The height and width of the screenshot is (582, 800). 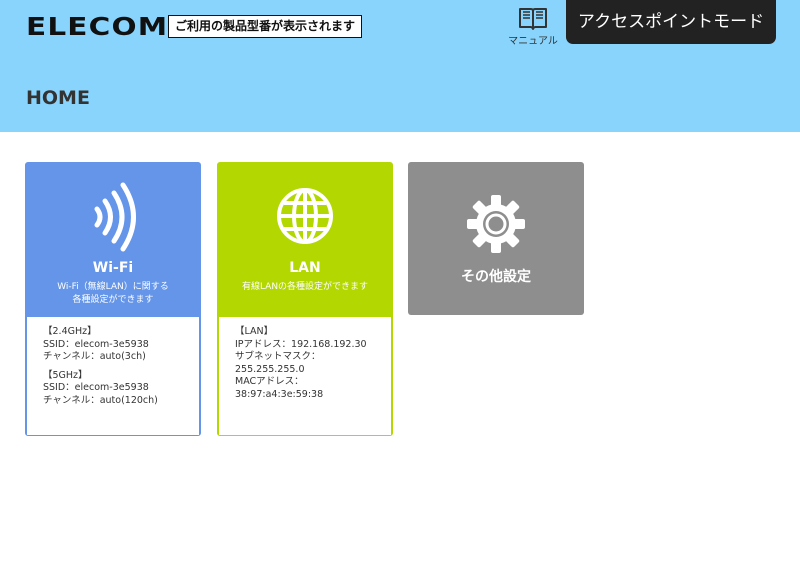 What do you see at coordinates (97, 26) in the screenshot?
I see `elecom-logo: ELECOM` at bounding box center [97, 26].